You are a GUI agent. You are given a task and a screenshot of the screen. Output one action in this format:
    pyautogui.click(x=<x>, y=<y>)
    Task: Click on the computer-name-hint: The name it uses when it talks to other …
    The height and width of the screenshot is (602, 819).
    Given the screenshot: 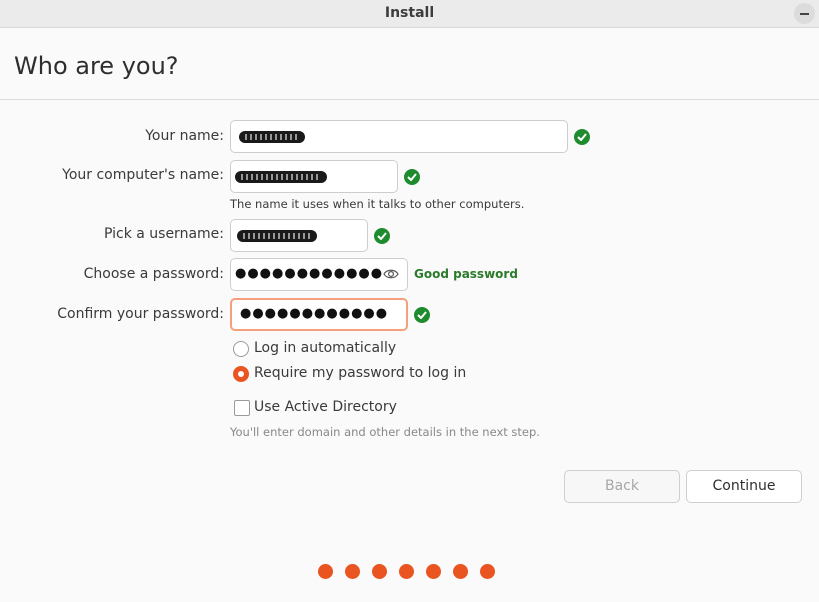 What is the action you would take?
    pyautogui.click(x=377, y=204)
    